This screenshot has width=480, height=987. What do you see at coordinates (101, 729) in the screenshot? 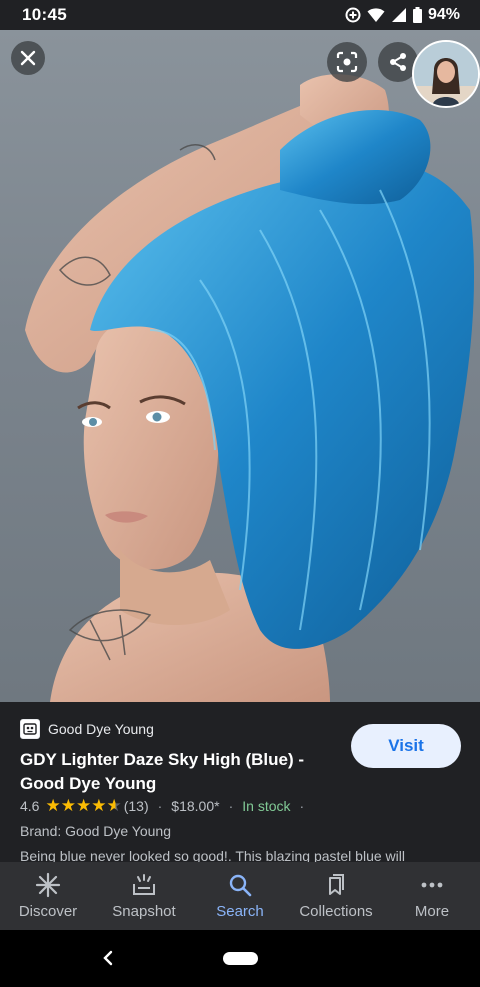
I see `source-name: Good Dye Young` at bounding box center [101, 729].